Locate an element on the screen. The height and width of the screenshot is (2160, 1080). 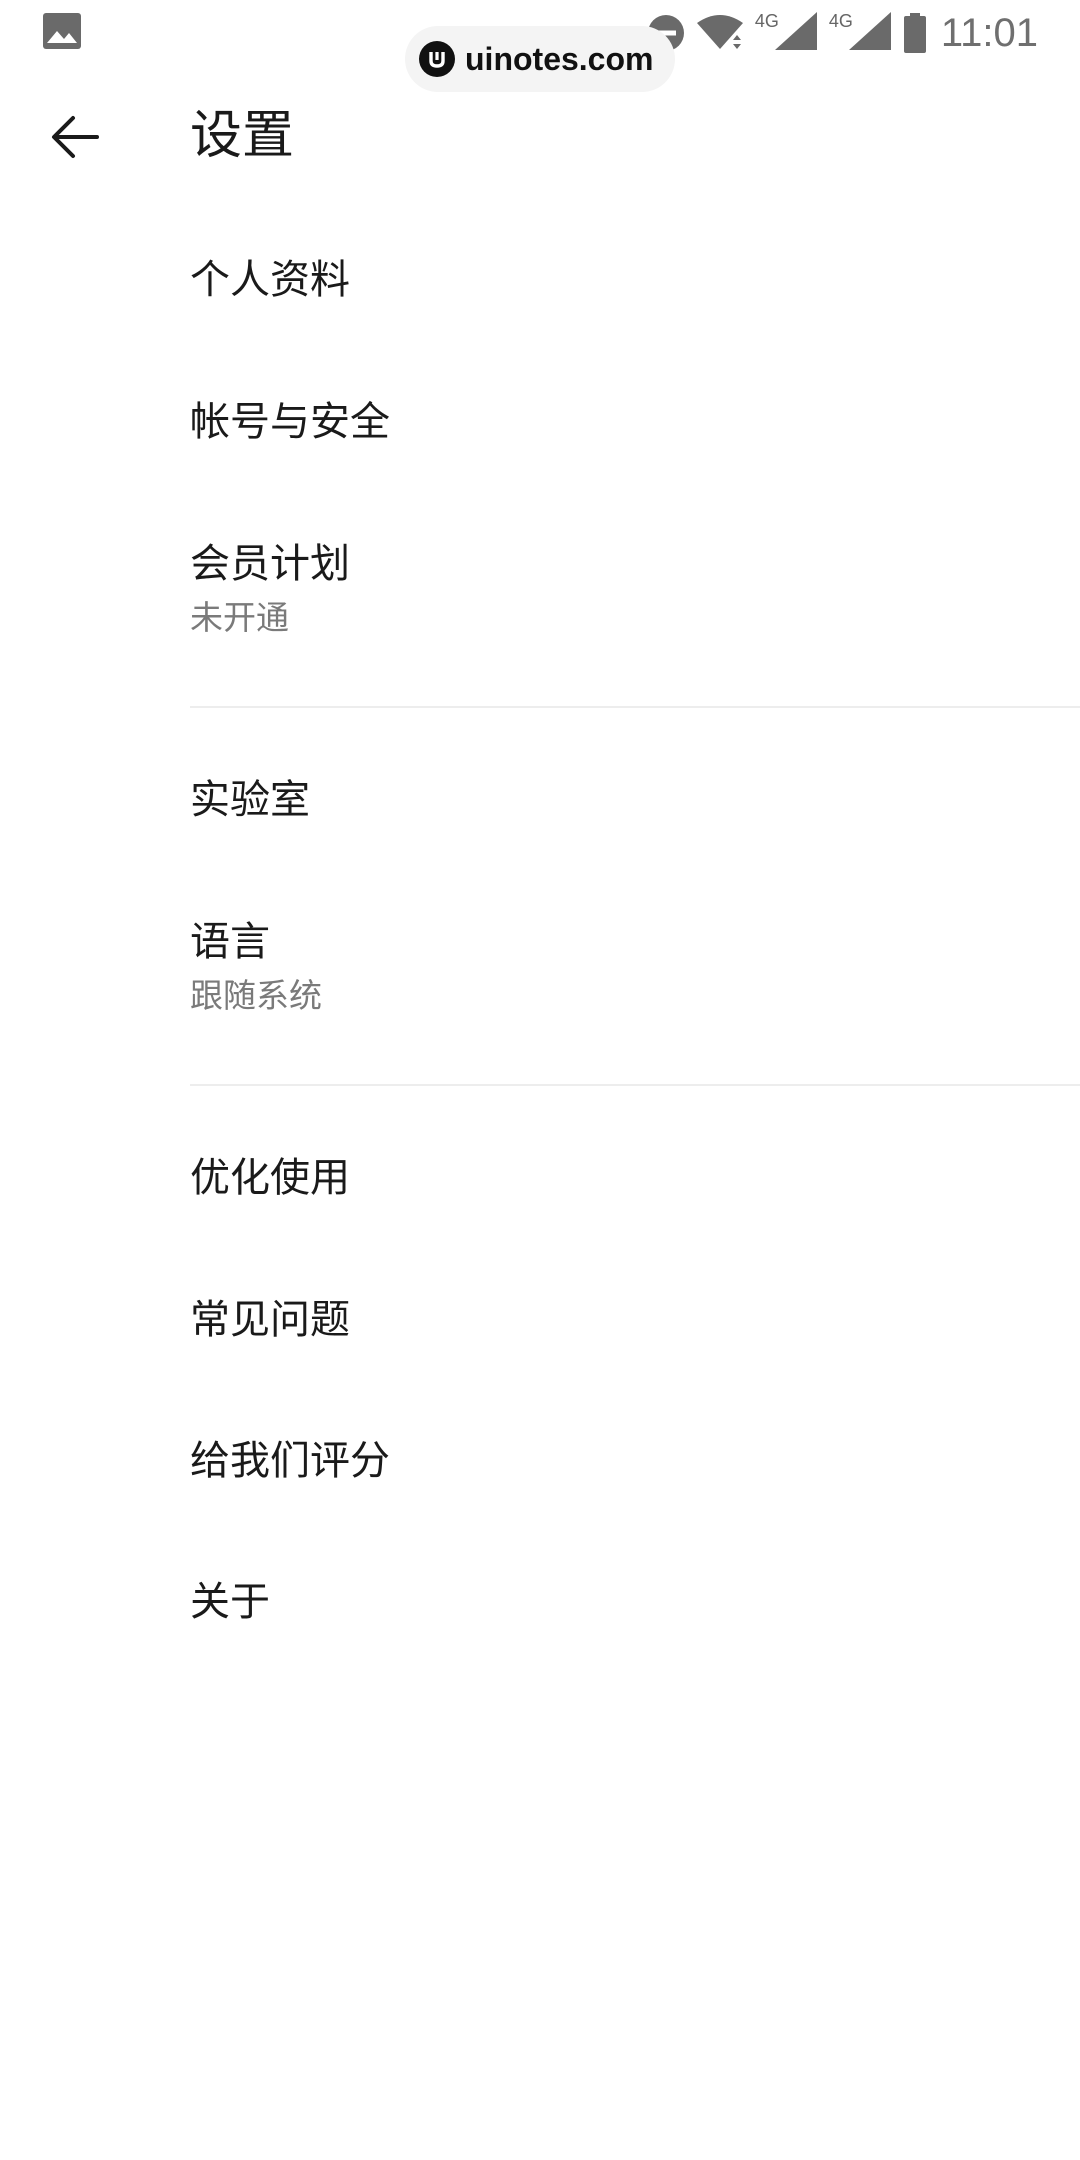
watermark-badge: uinotes.com is located at coordinates (540, 59).